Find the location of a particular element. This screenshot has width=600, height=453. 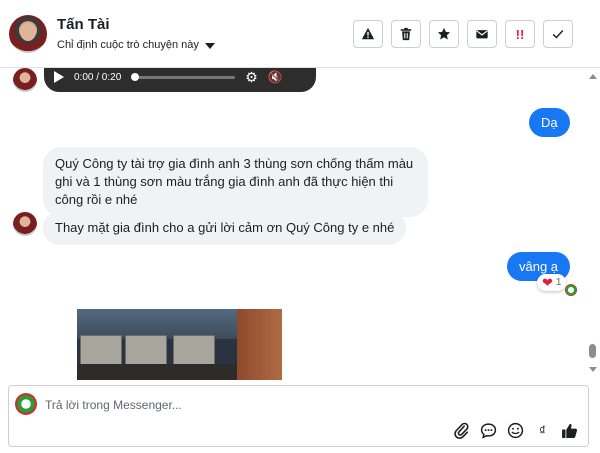

trash-icon is located at coordinates (406, 34).